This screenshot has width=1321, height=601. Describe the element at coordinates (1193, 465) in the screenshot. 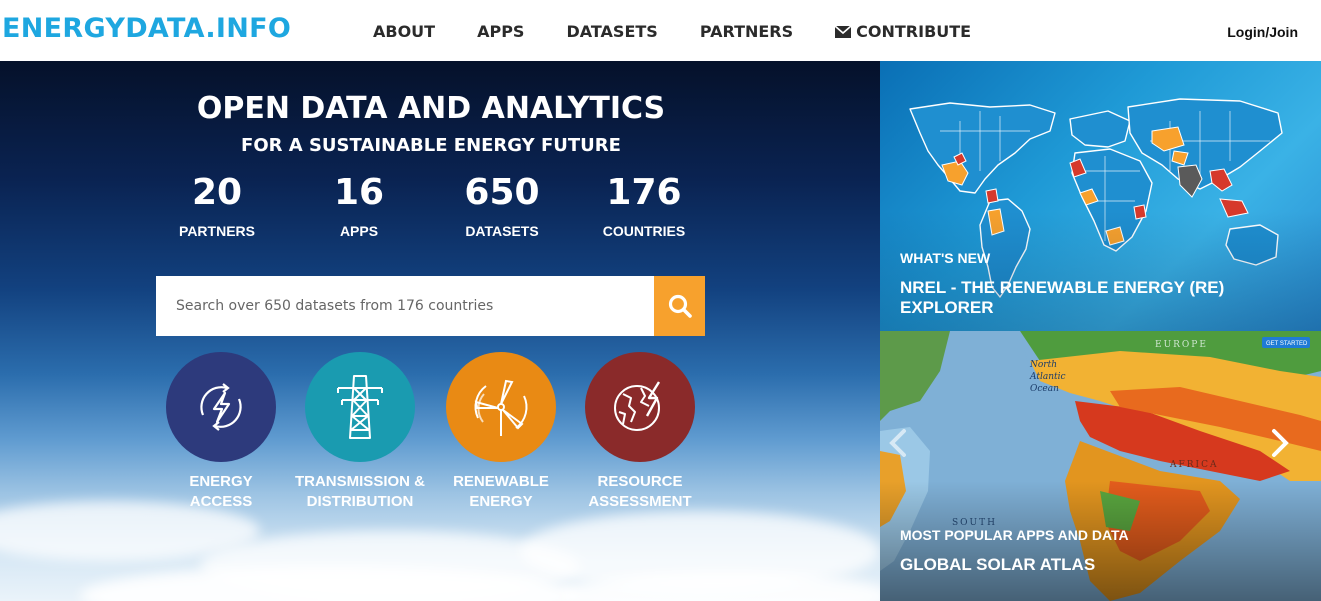

I see `map-label-africa: AFRICA` at that location.